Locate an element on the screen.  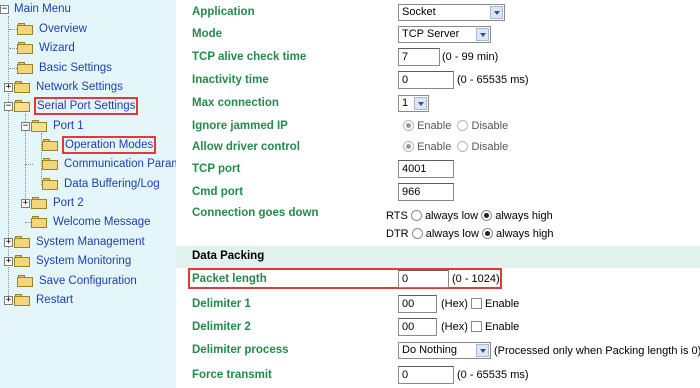
rts-always-low-radio is located at coordinates (416, 215).